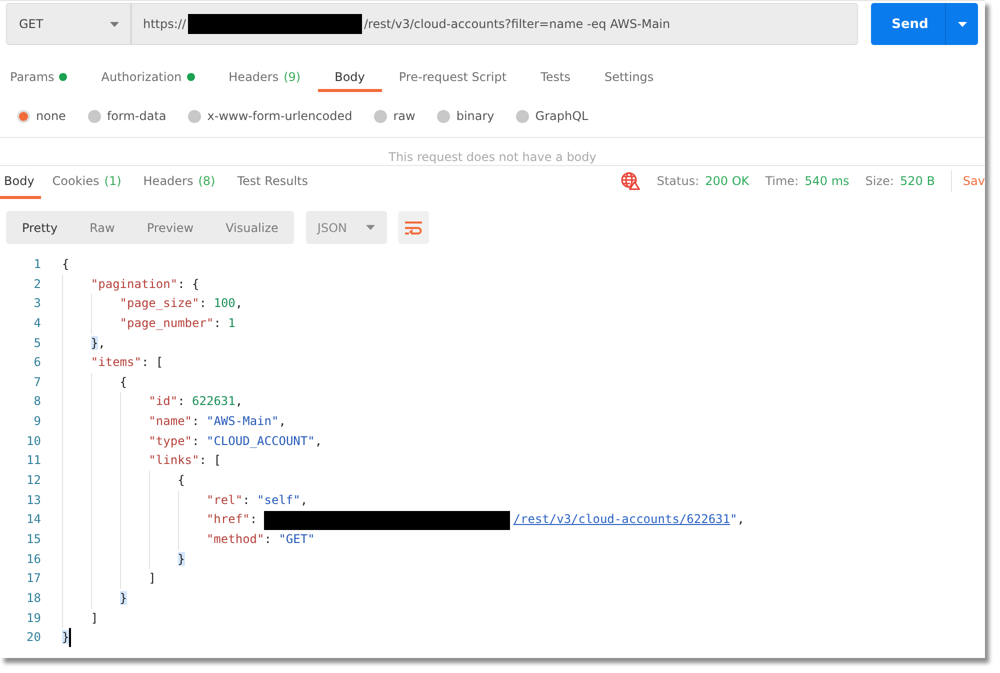 Image resolution: width=1000 pixels, height=673 pixels. Describe the element at coordinates (36, 284) in the screenshot. I see `line-number: 2` at that location.